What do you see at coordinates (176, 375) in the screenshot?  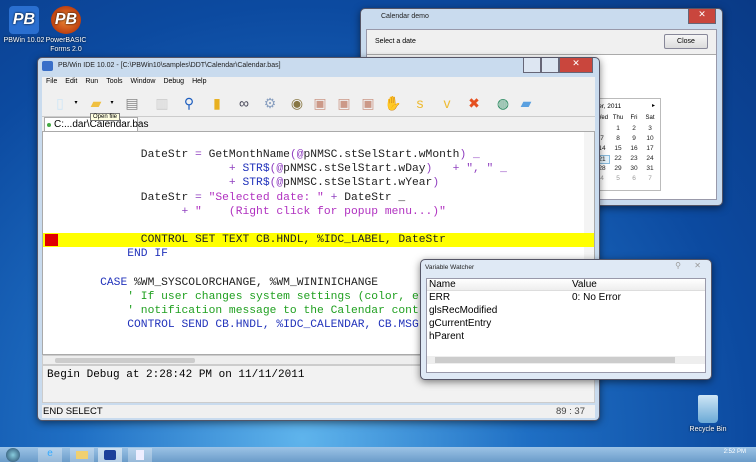 I see `output-text: Begin Debug at 2:28:42 PM on 11/11/2011` at bounding box center [176, 375].